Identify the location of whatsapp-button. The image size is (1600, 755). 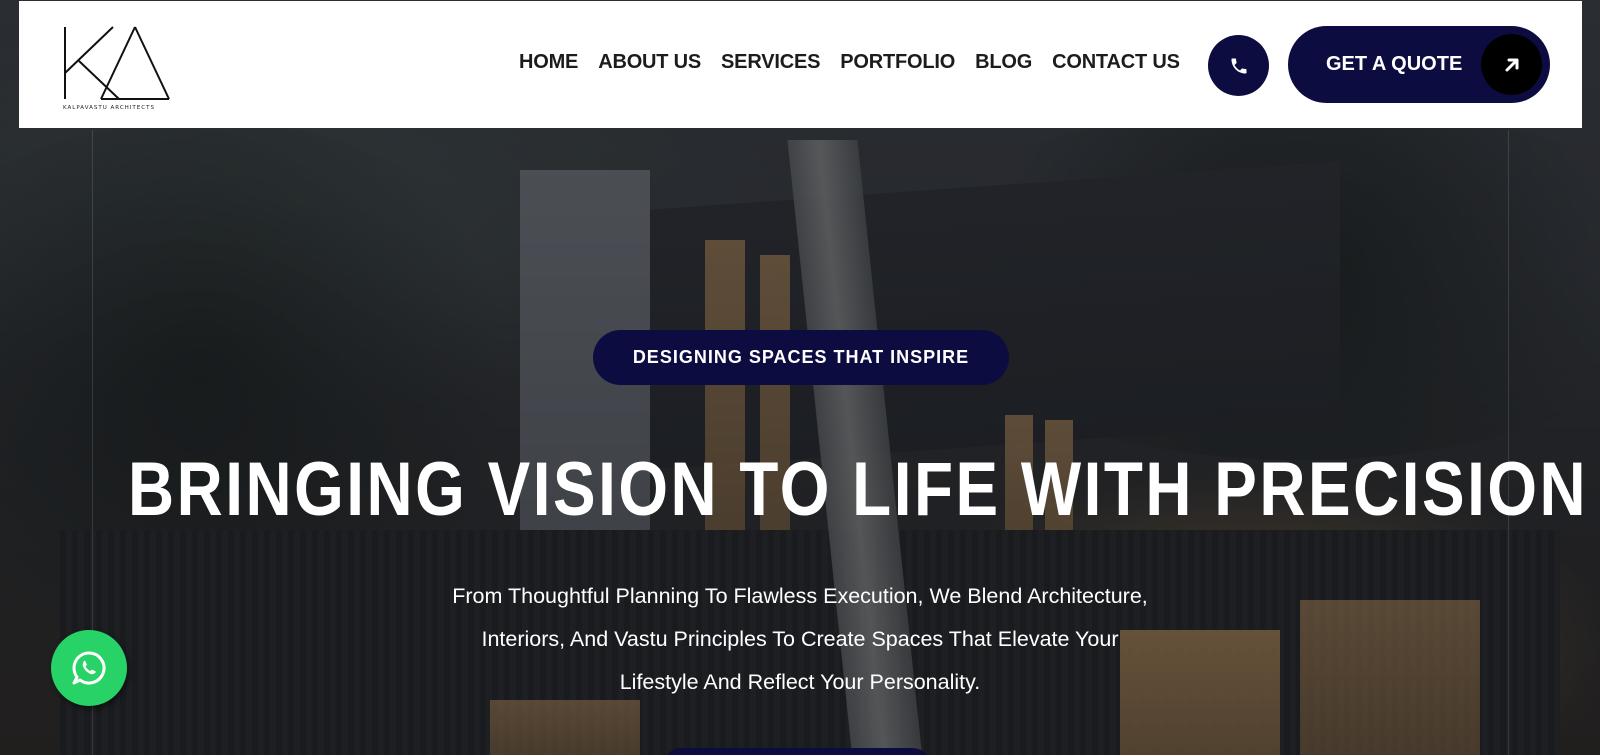
(89, 668).